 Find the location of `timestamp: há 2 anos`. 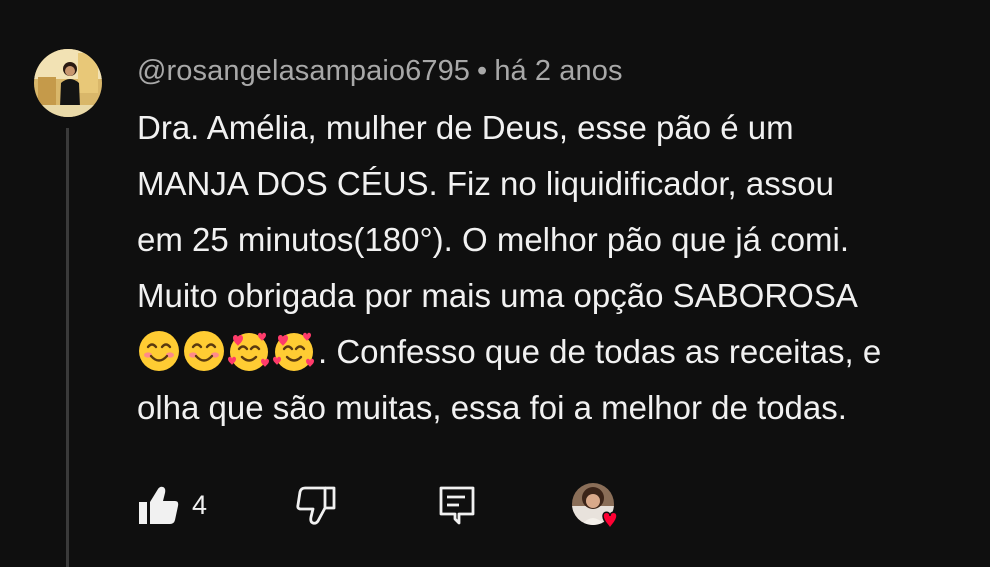

timestamp: há 2 anos is located at coordinates (558, 71).